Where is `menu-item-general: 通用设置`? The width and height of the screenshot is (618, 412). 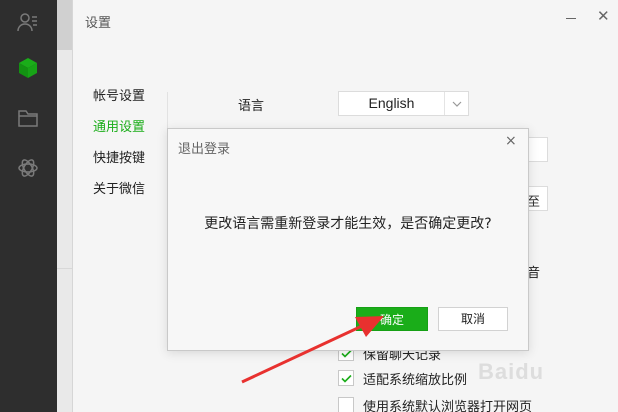 menu-item-general: 通用设置 is located at coordinates (119, 134).